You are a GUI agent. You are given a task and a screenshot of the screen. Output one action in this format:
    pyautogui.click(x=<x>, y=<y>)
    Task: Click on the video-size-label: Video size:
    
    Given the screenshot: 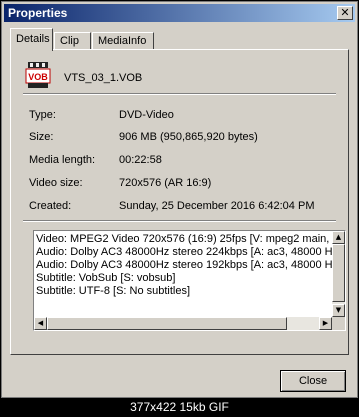 What is the action you would take?
    pyautogui.click(x=56, y=183)
    